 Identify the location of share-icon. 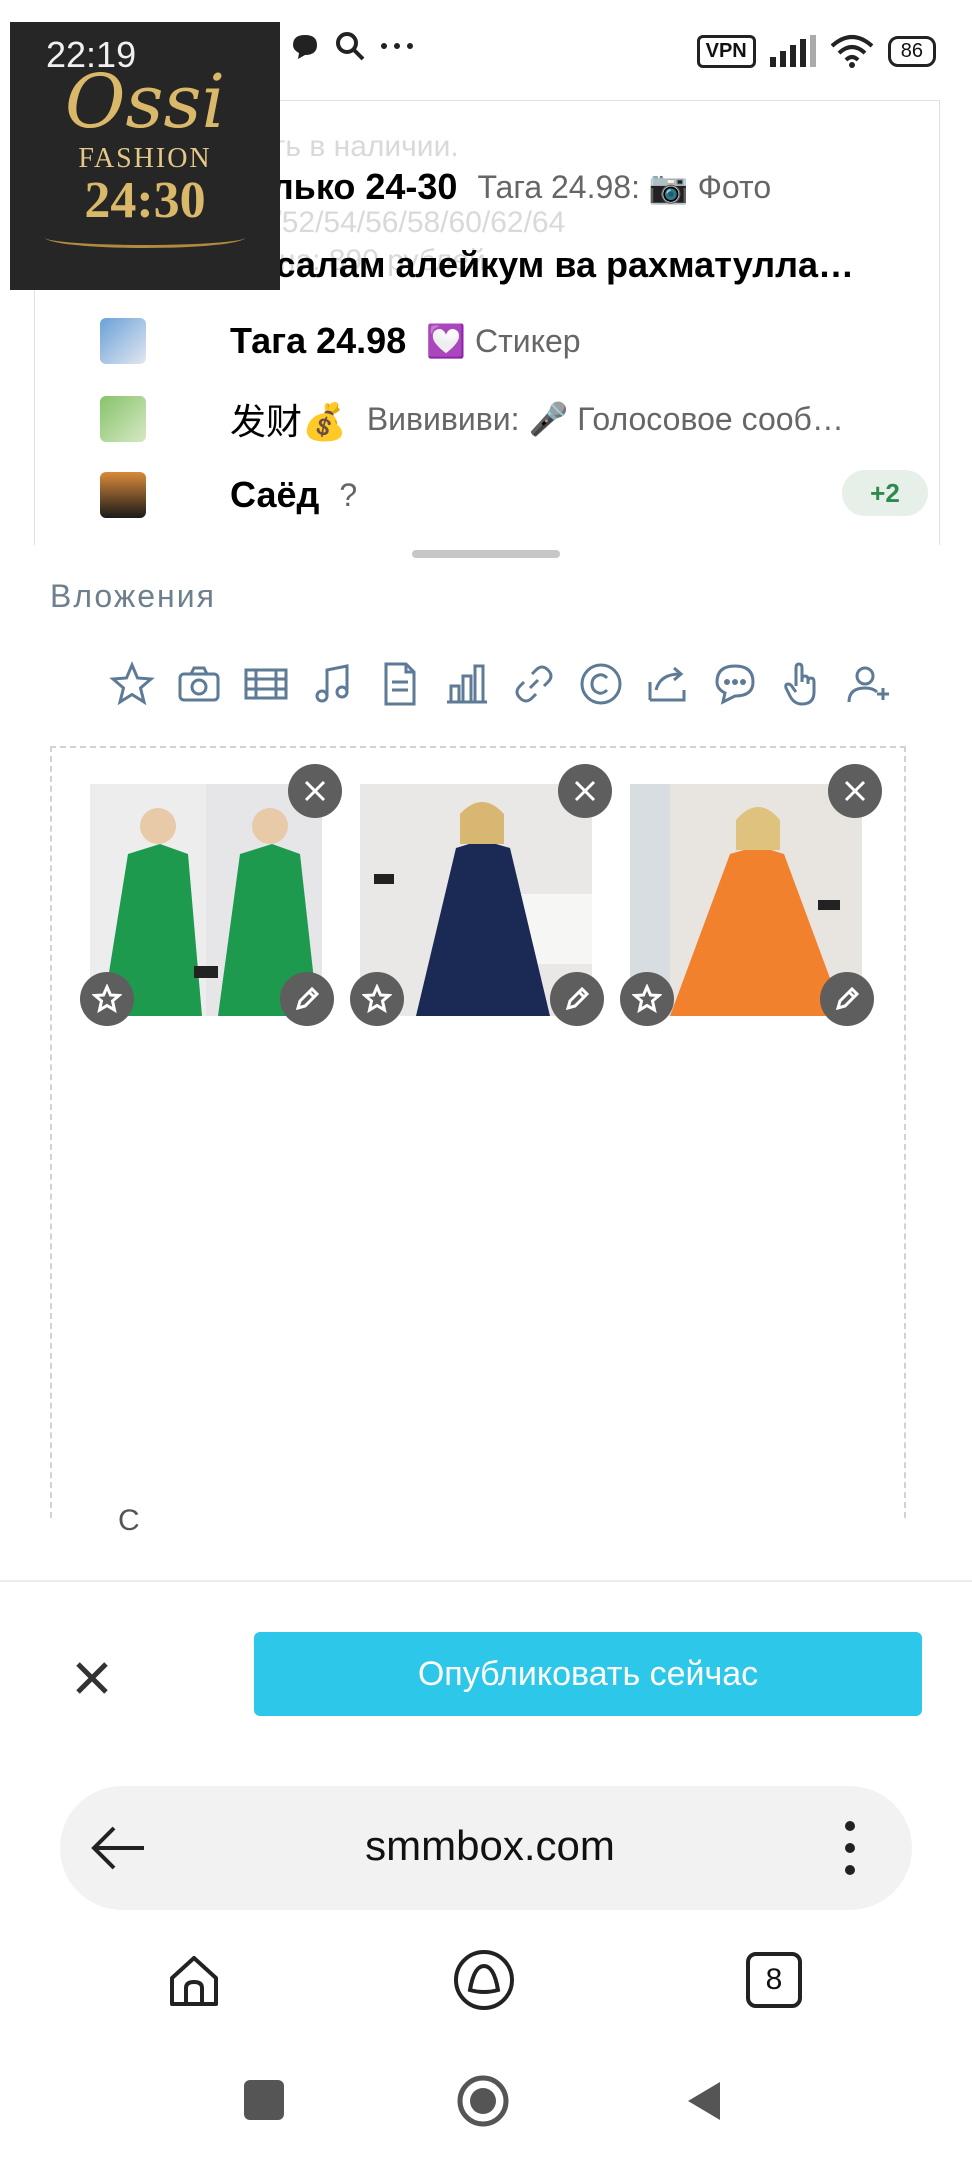
(668, 684).